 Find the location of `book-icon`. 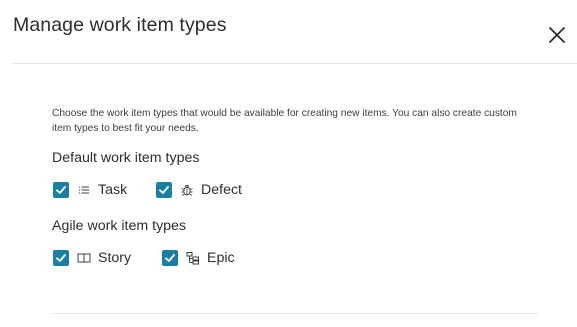

book-icon is located at coordinates (84, 258).